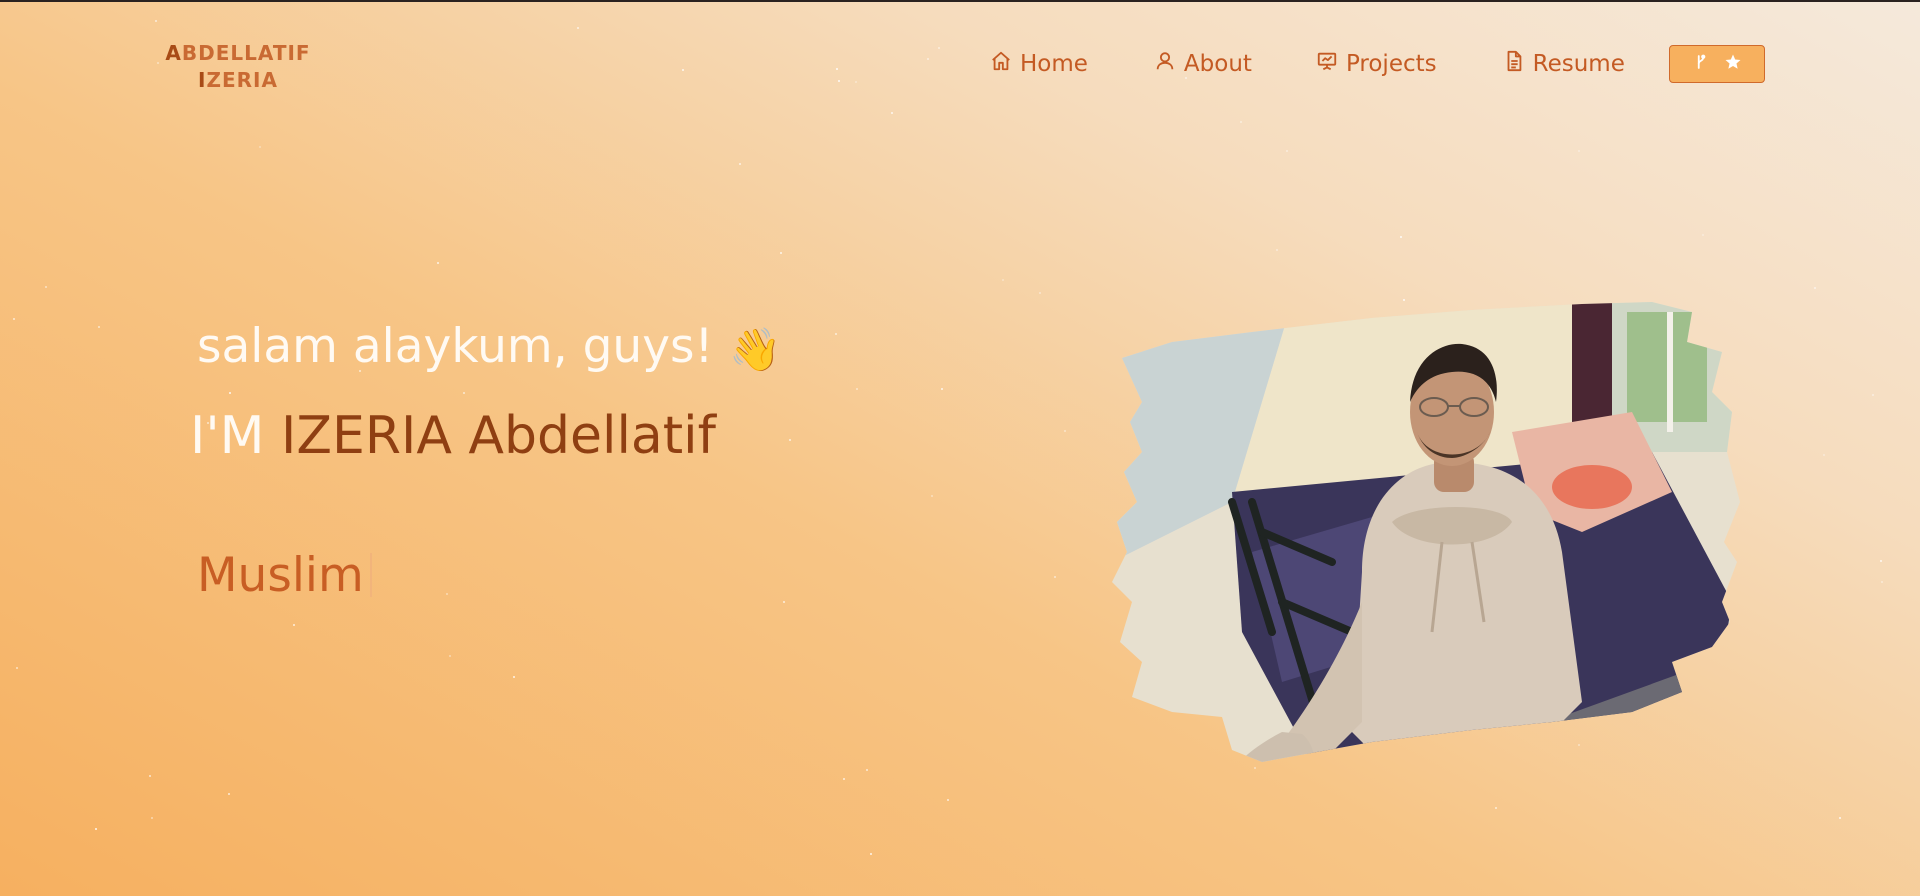  I want to click on nav-home: Home, so click(1039, 64).